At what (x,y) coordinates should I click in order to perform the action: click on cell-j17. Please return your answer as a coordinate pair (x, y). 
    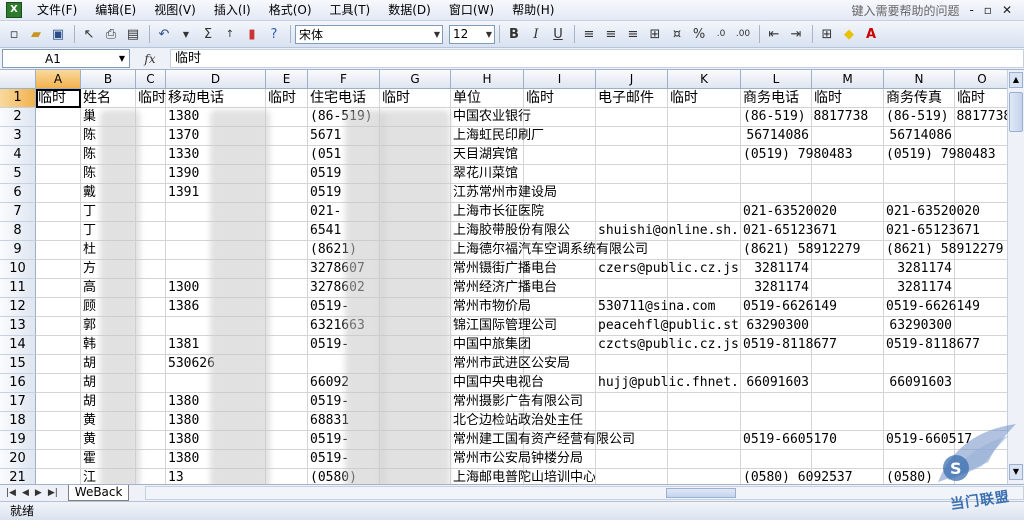
    Looking at the image, I should click on (632, 402).